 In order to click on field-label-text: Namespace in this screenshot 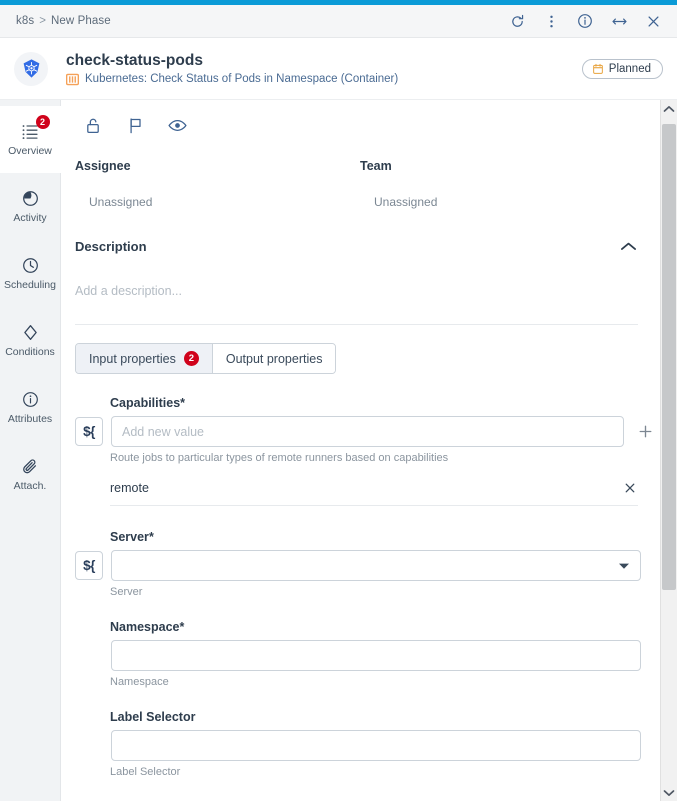, I will do `click(145, 627)`.